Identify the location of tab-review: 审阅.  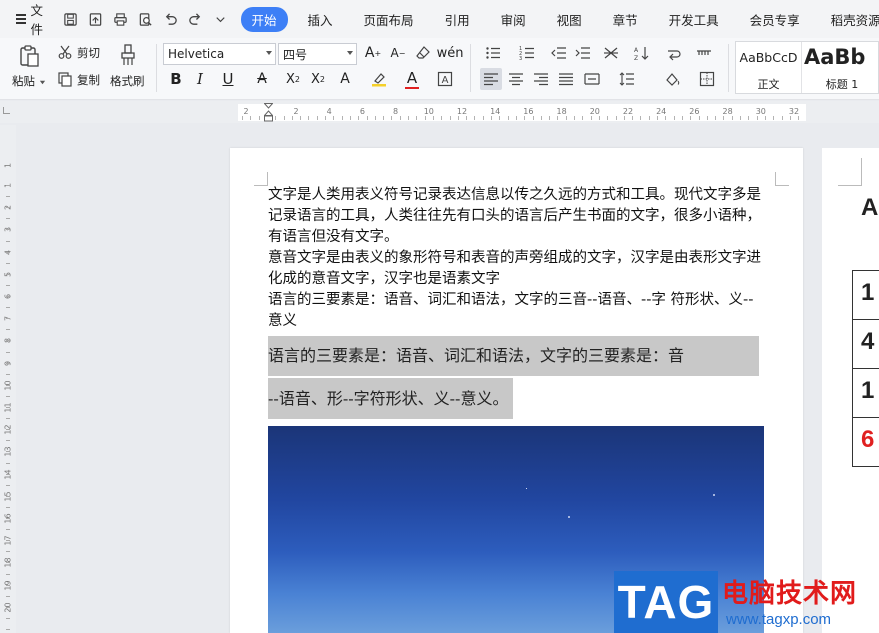
(513, 19).